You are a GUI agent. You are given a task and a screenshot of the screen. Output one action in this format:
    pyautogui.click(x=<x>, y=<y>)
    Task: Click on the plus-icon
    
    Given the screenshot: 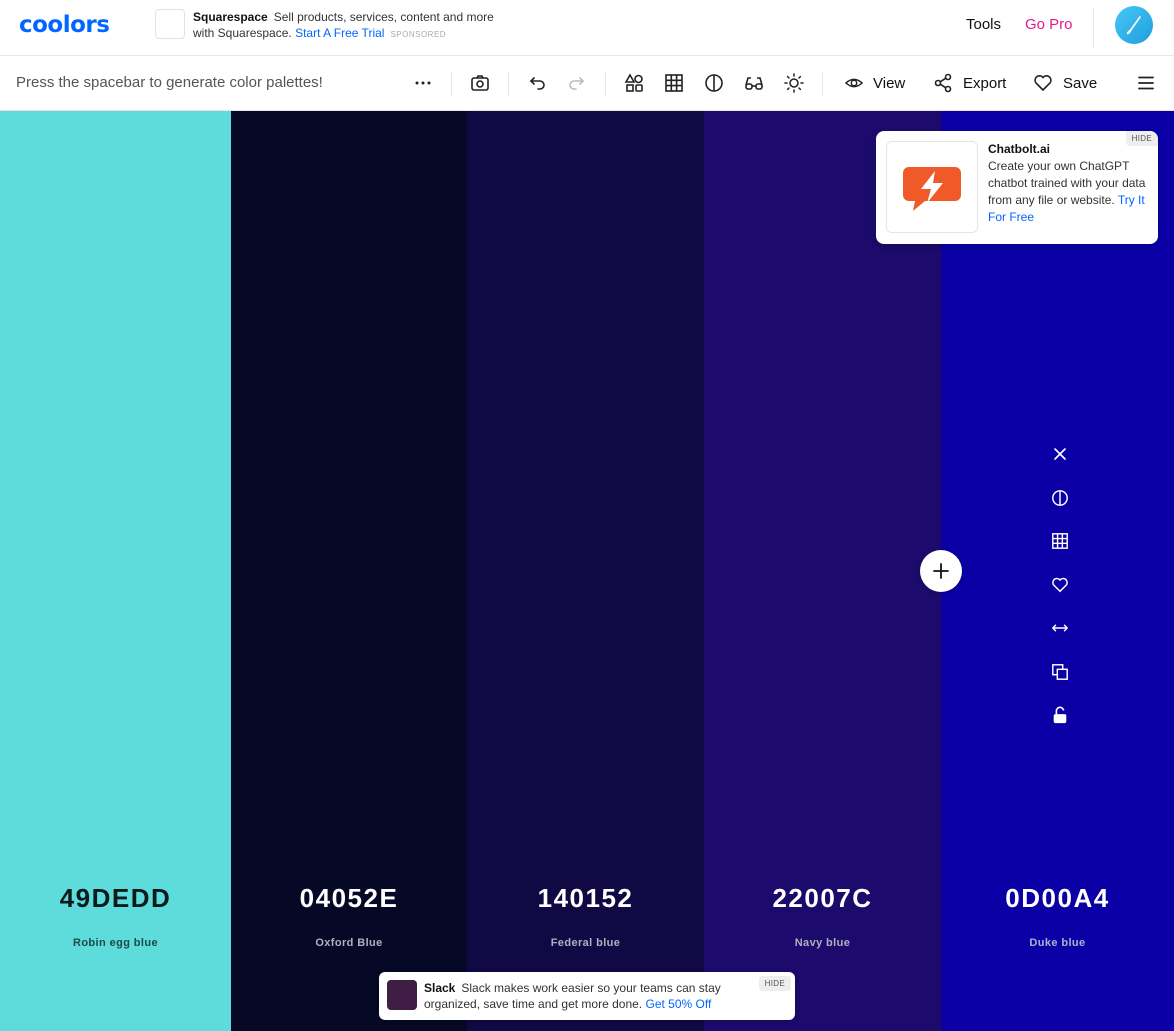 What is the action you would take?
    pyautogui.click(x=941, y=571)
    